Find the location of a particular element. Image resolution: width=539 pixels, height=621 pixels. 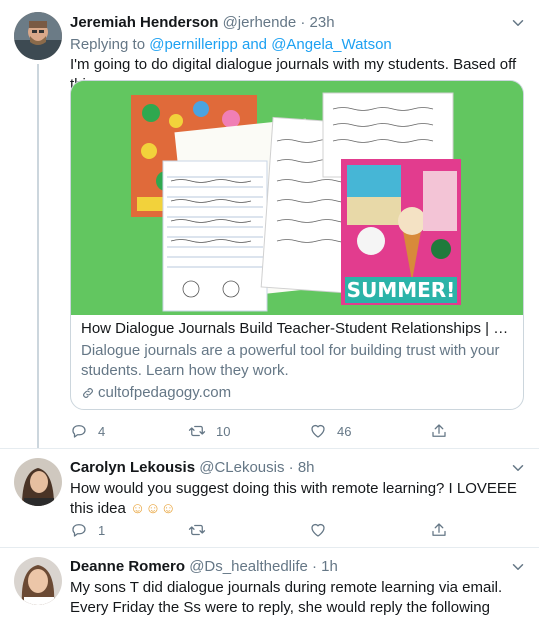

author-handle: @Ds_healthedlife is located at coordinates (248, 566).